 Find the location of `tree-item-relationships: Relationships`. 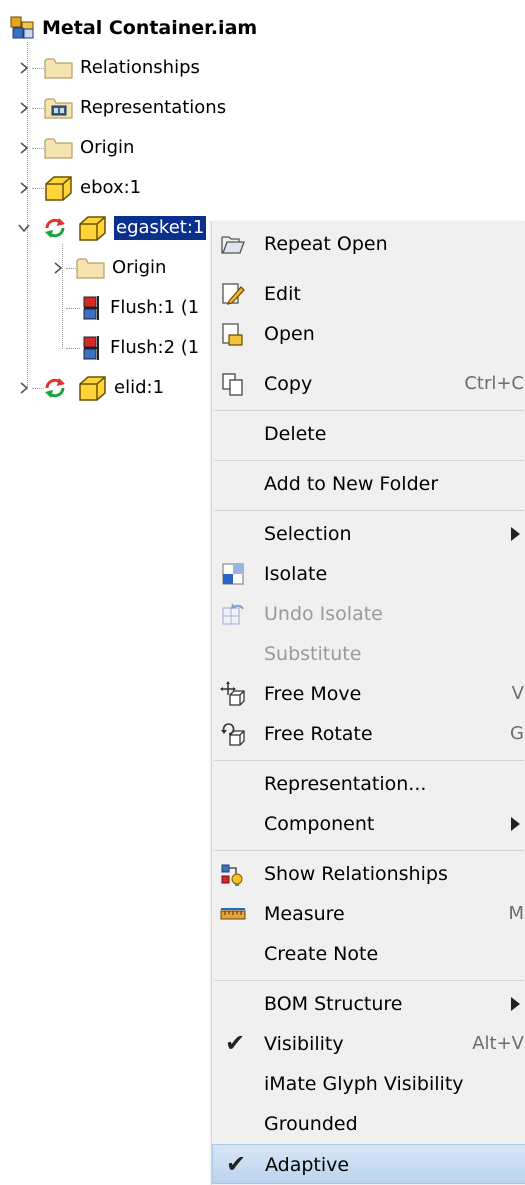

tree-item-relationships: Relationships is located at coordinates (108, 68).